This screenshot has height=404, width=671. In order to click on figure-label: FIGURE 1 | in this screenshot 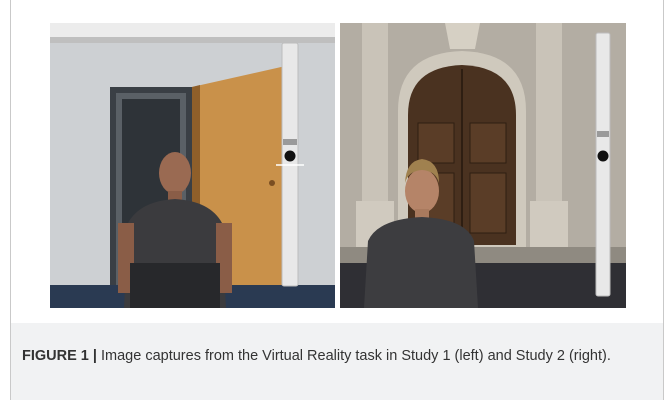, I will do `click(59, 356)`.